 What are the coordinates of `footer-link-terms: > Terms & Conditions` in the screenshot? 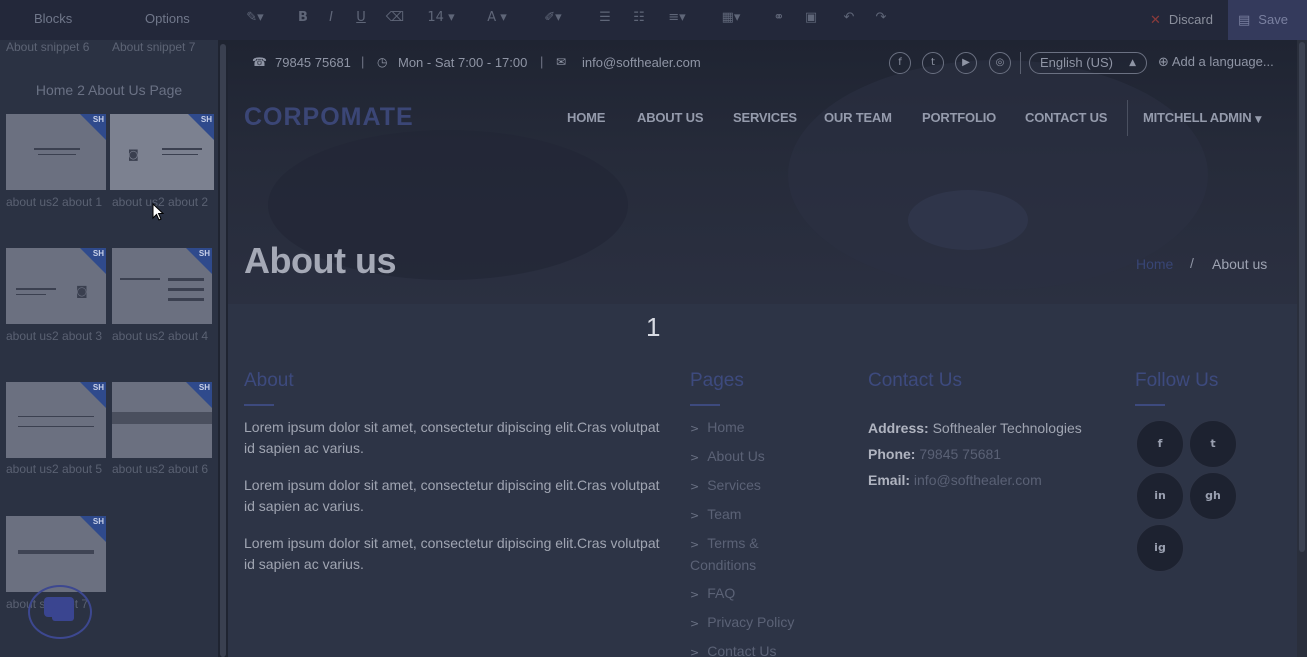 It's located at (740, 554).